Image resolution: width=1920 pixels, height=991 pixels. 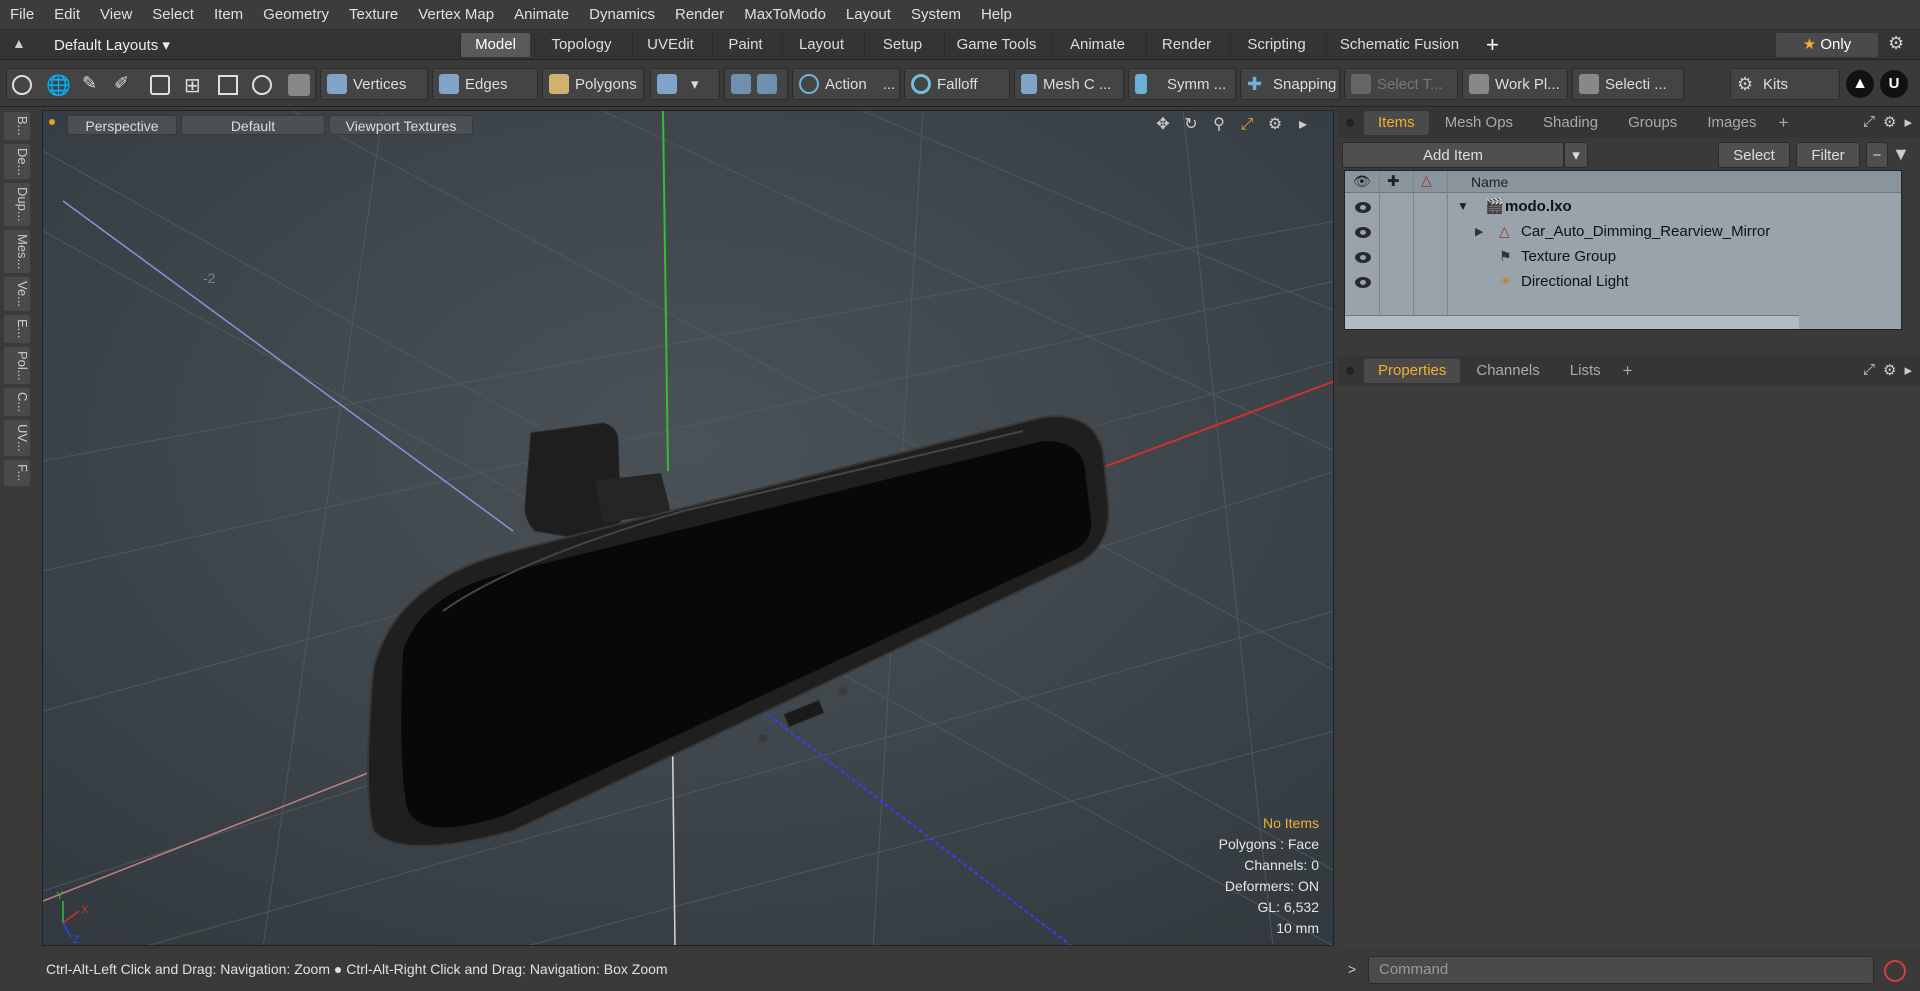 I want to click on menu-edit: Edit, so click(x=67, y=14).